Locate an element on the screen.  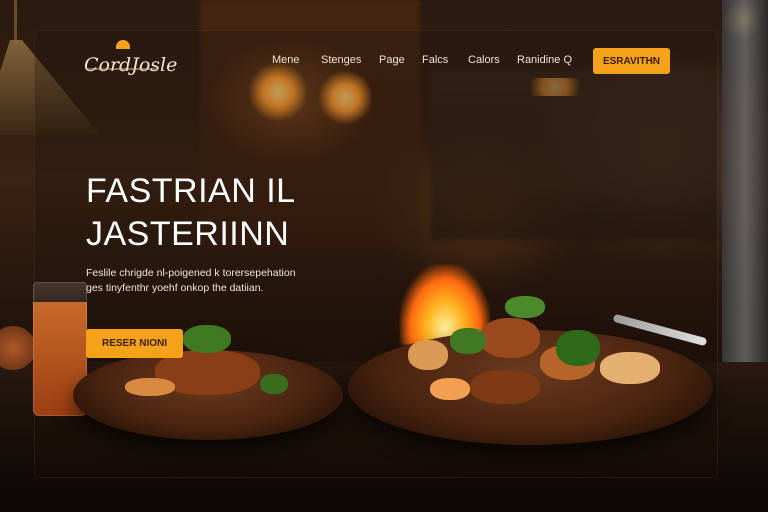
carrot is located at coordinates (450, 389).